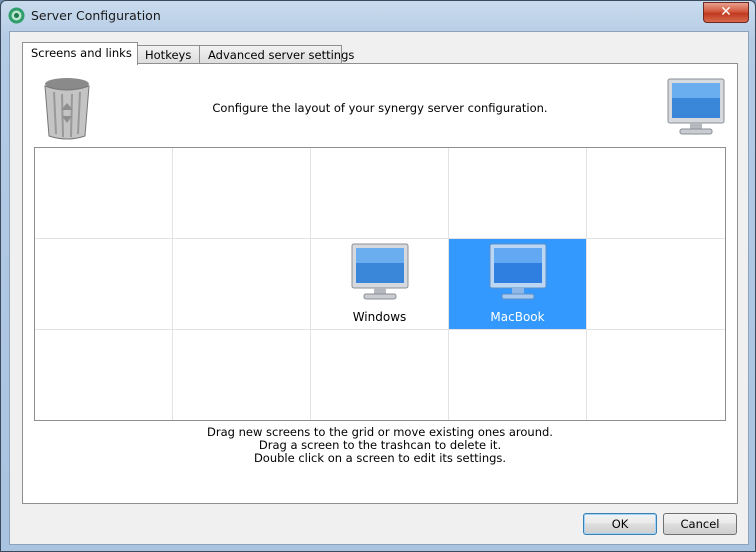  I want to click on ok-button: OK, so click(620, 524).